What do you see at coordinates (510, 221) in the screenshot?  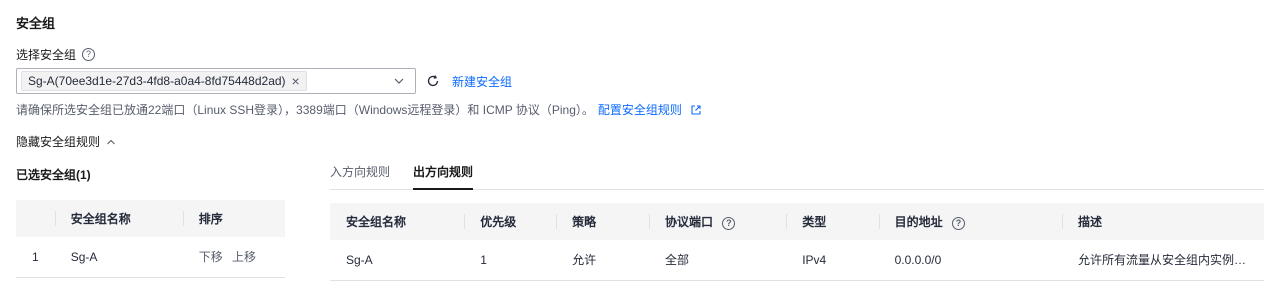 I see `column-header-priority: 优先级` at bounding box center [510, 221].